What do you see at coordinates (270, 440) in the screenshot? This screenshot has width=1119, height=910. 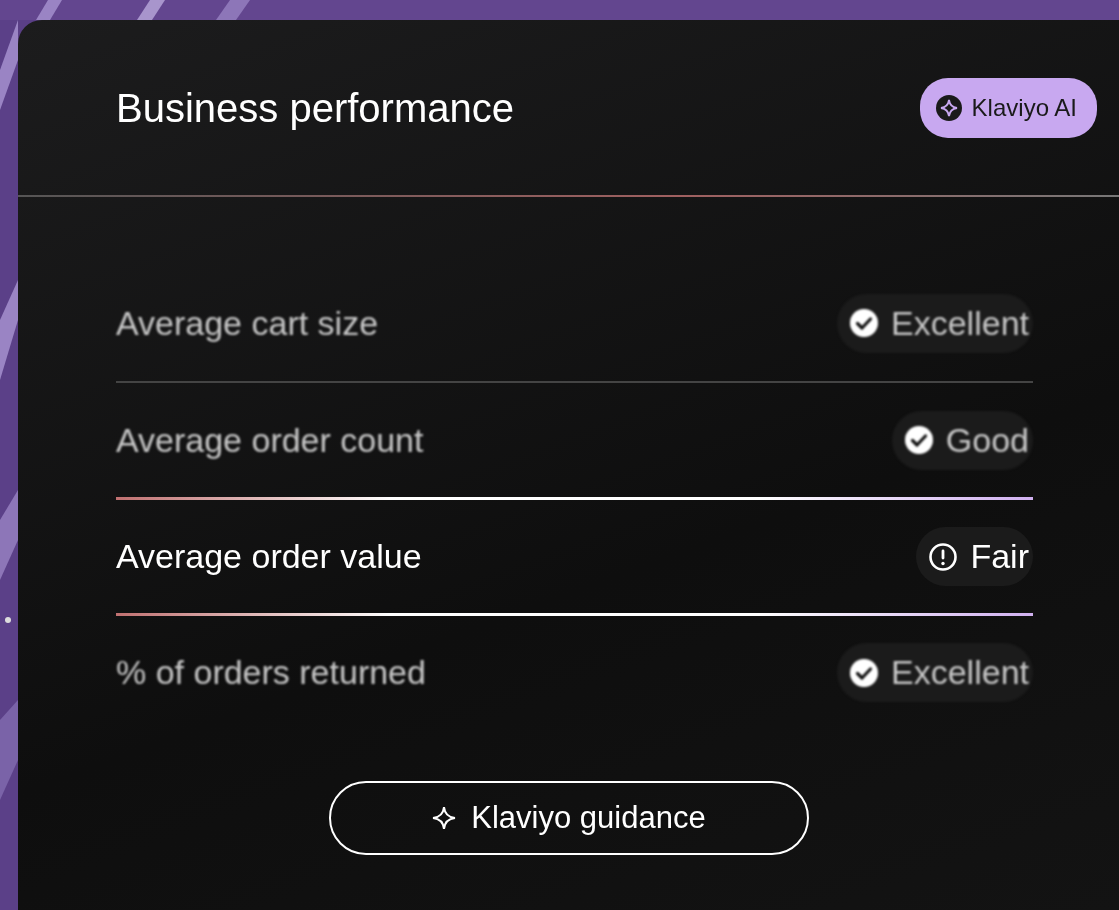 I see `metric-label: Average order count` at bounding box center [270, 440].